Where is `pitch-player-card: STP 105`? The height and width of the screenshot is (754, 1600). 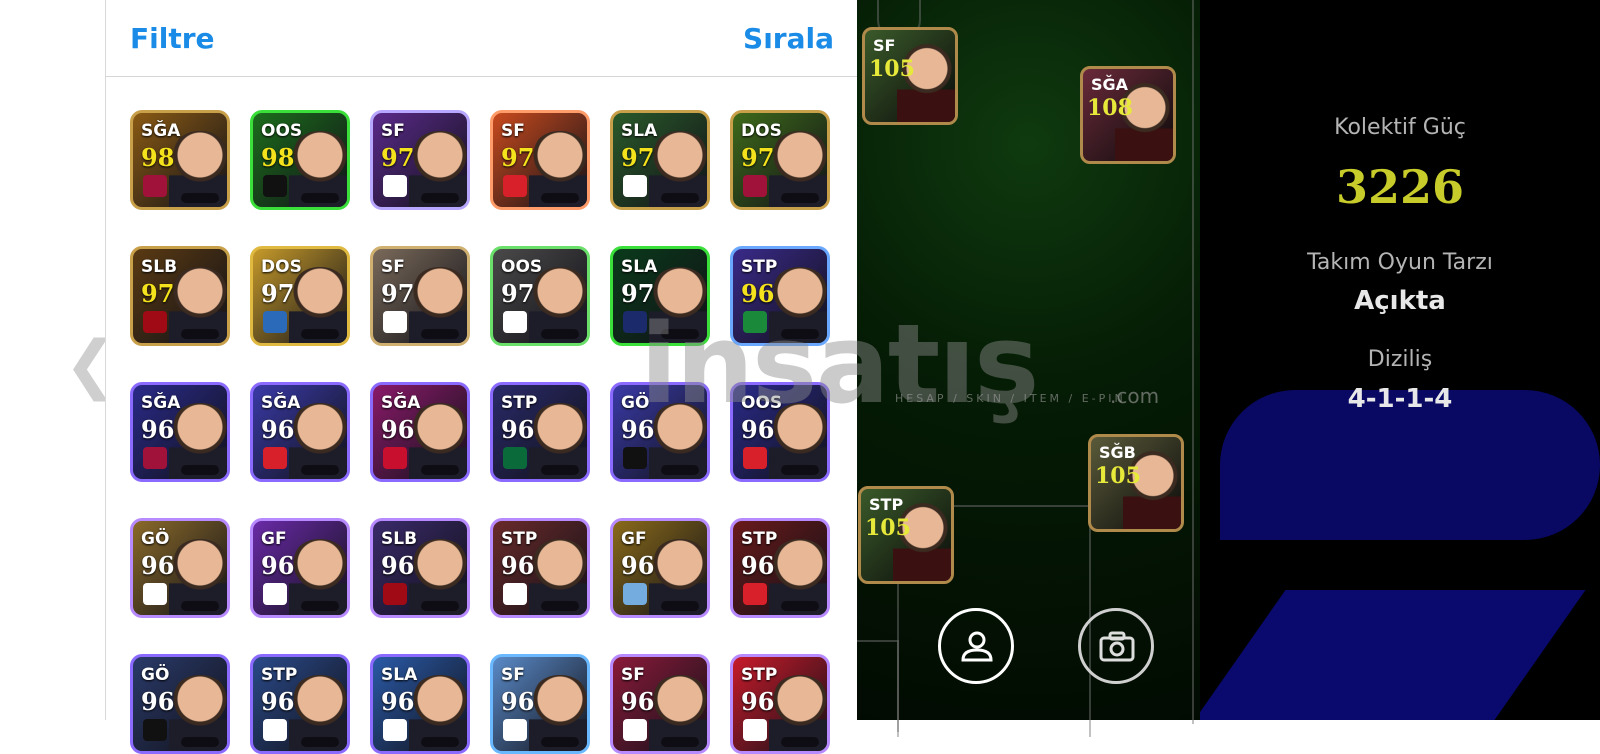 pitch-player-card: STP 105 is located at coordinates (906, 535).